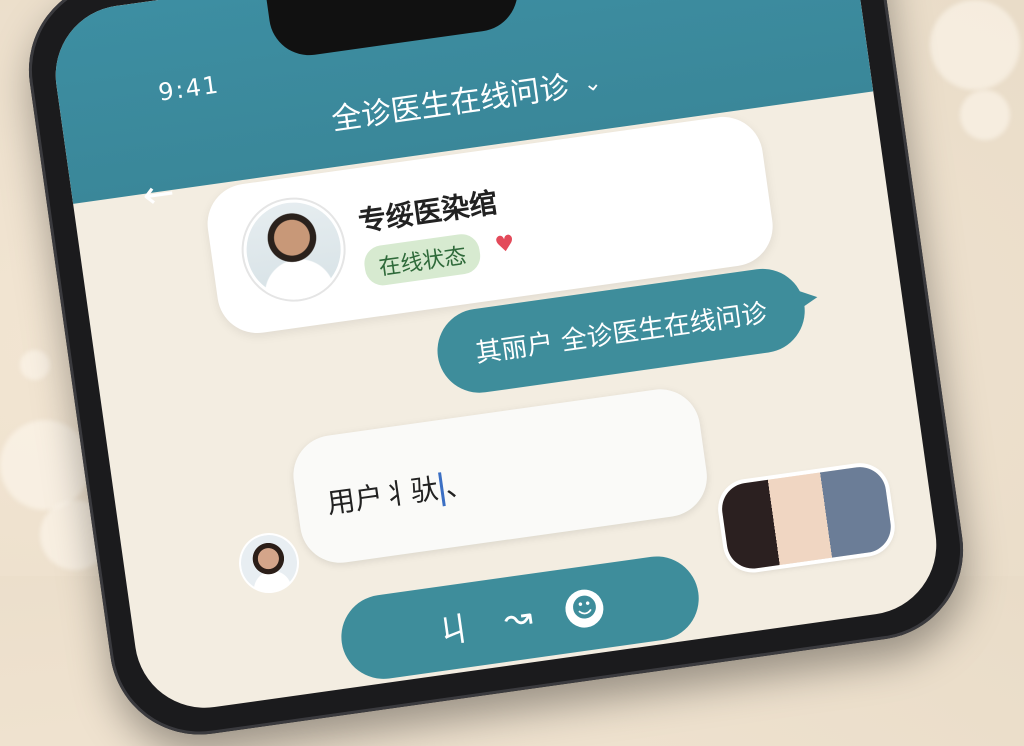  I want to click on heart-icon: ♥, so click(505, 244).